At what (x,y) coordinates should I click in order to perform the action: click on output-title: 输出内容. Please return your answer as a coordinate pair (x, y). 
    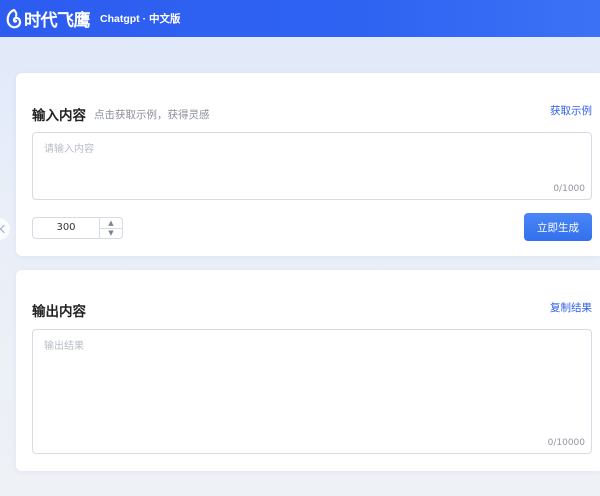
    Looking at the image, I should click on (59, 312).